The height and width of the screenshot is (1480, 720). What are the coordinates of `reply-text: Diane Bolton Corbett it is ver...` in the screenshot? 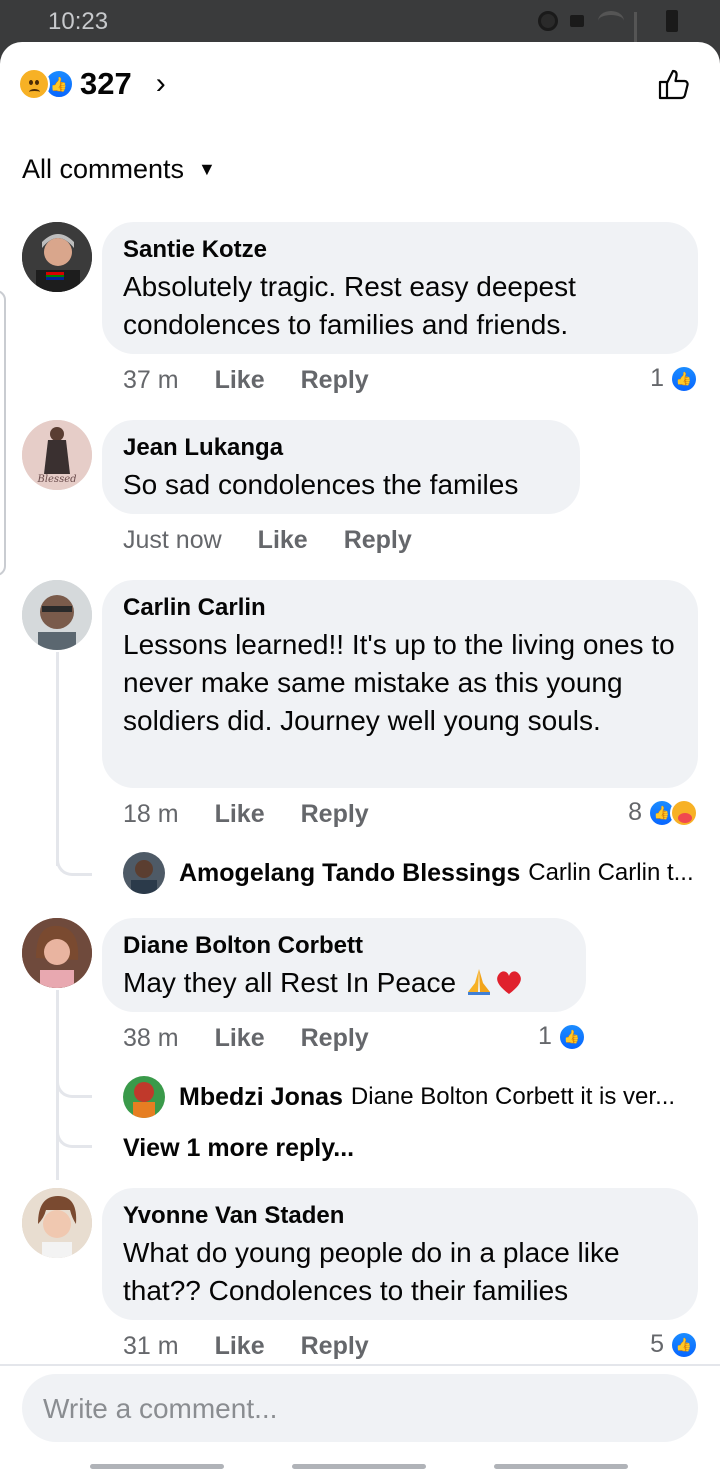 It's located at (513, 1096).